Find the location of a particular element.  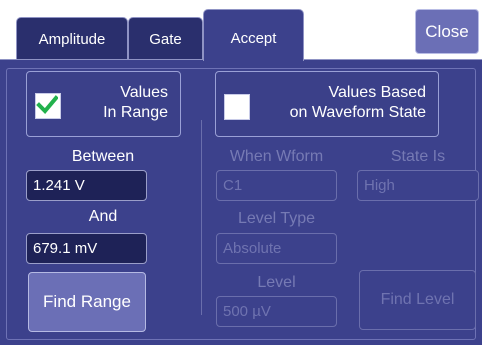

values-in-range-toggle: Values In Range is located at coordinates (103, 104).